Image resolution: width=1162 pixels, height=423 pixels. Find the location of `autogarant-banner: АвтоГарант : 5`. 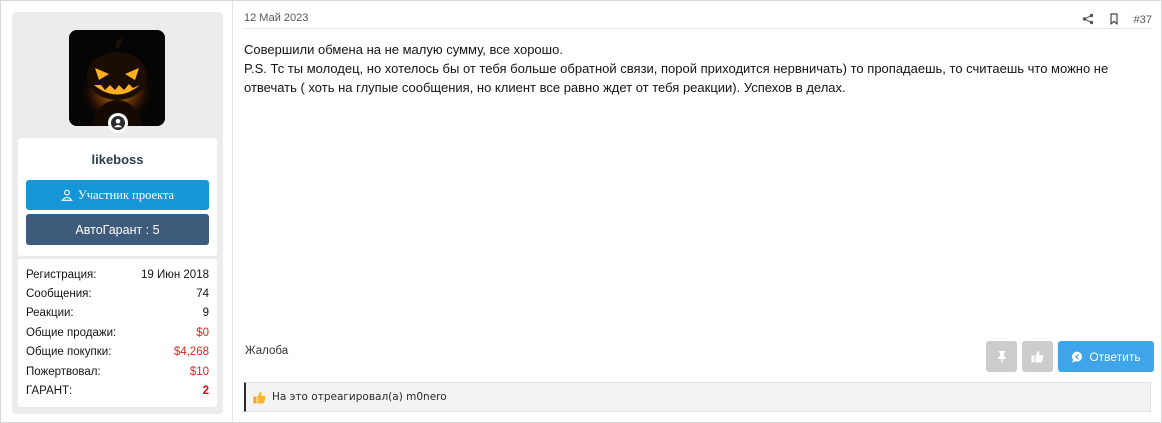

autogarant-banner: АвтоГарант : 5 is located at coordinates (117, 229).